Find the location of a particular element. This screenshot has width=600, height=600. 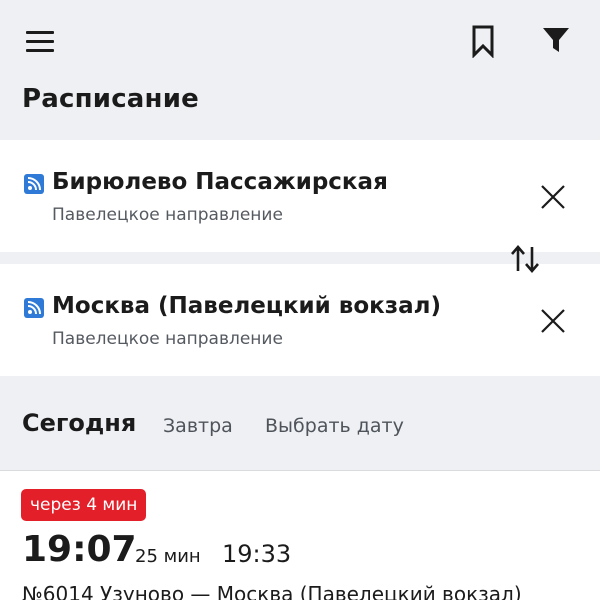

departure-station-name: Бирюлево Пассажирская is located at coordinates (220, 182).